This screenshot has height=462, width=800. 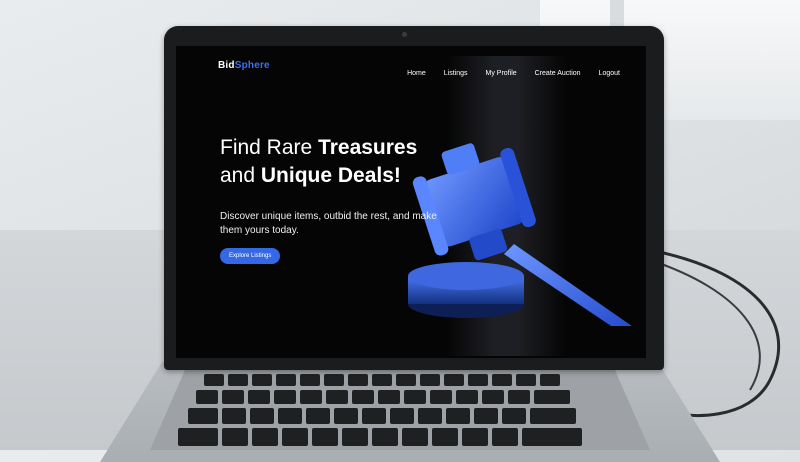 I want to click on brand-name-part1: Bid, so click(x=226, y=65).